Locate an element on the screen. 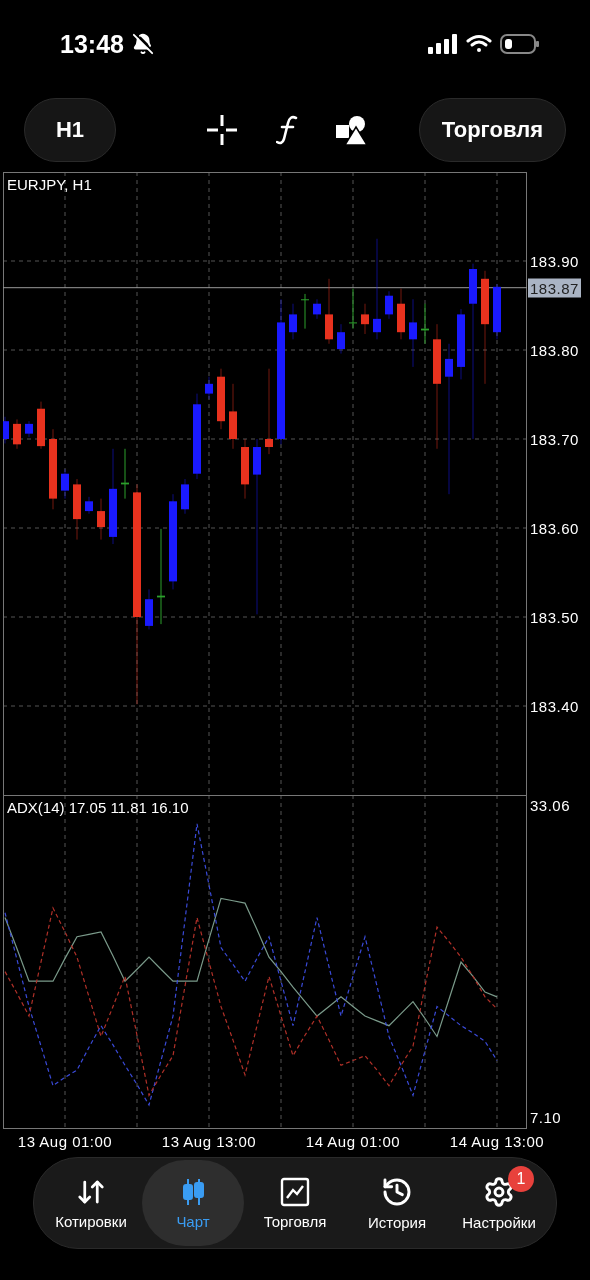  nav-tab: Настройки 1 is located at coordinates (499, 1203).